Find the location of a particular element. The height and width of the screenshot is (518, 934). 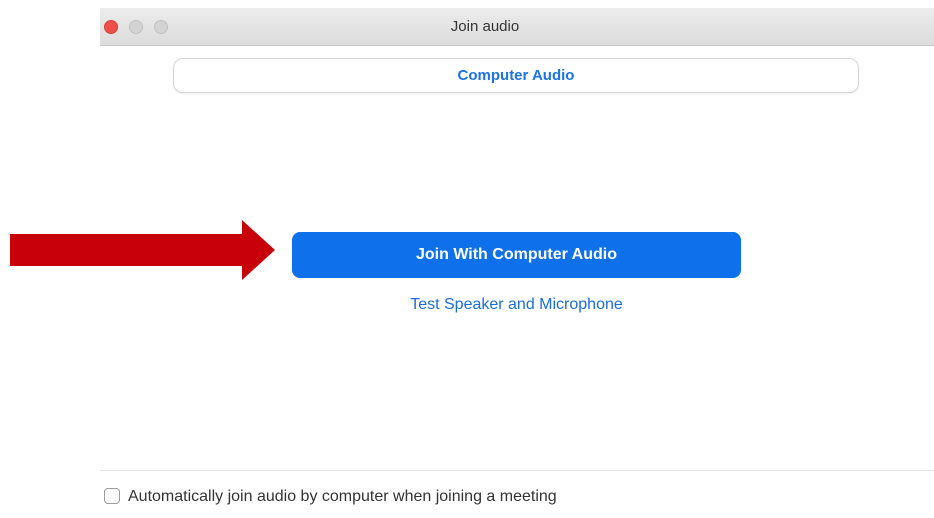

title-bar: Join audio is located at coordinates (517, 27).